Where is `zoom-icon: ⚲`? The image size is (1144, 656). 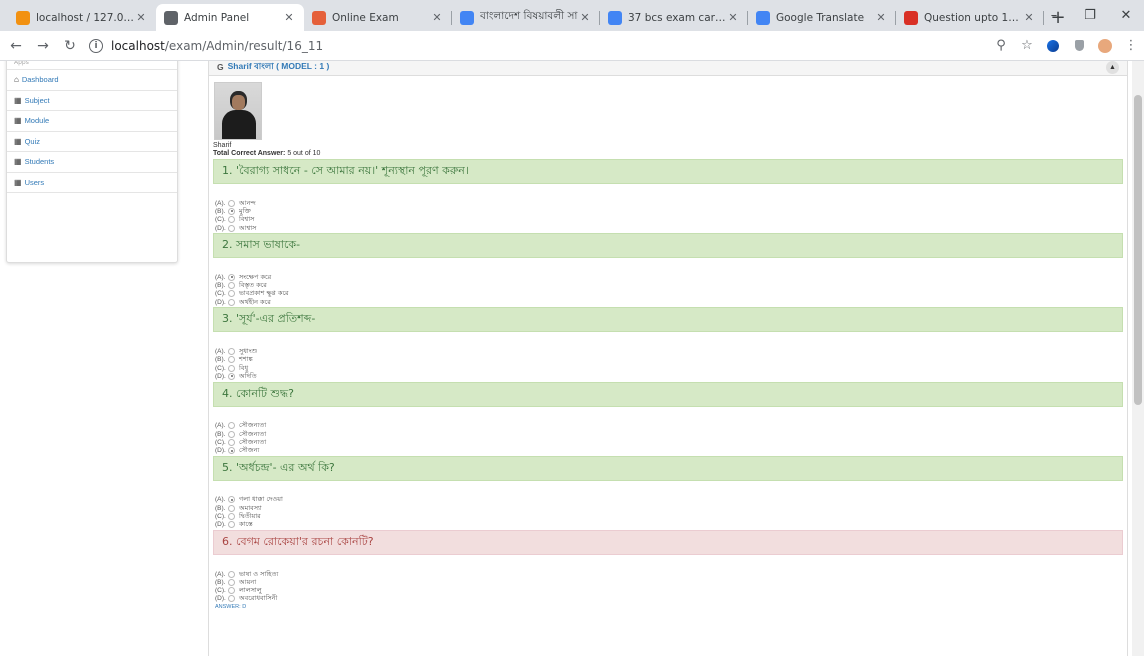 zoom-icon: ⚲ is located at coordinates (1001, 46).